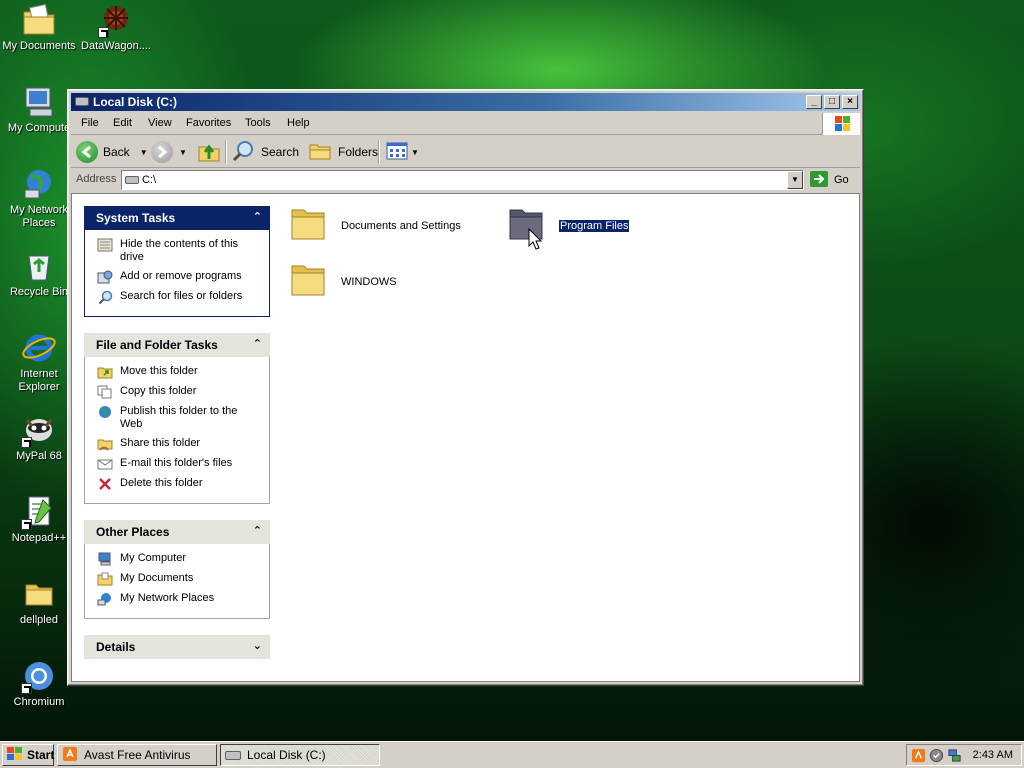 This screenshot has width=1024, height=768. What do you see at coordinates (112, 152) in the screenshot?
I see `back-button: Back ▼` at bounding box center [112, 152].